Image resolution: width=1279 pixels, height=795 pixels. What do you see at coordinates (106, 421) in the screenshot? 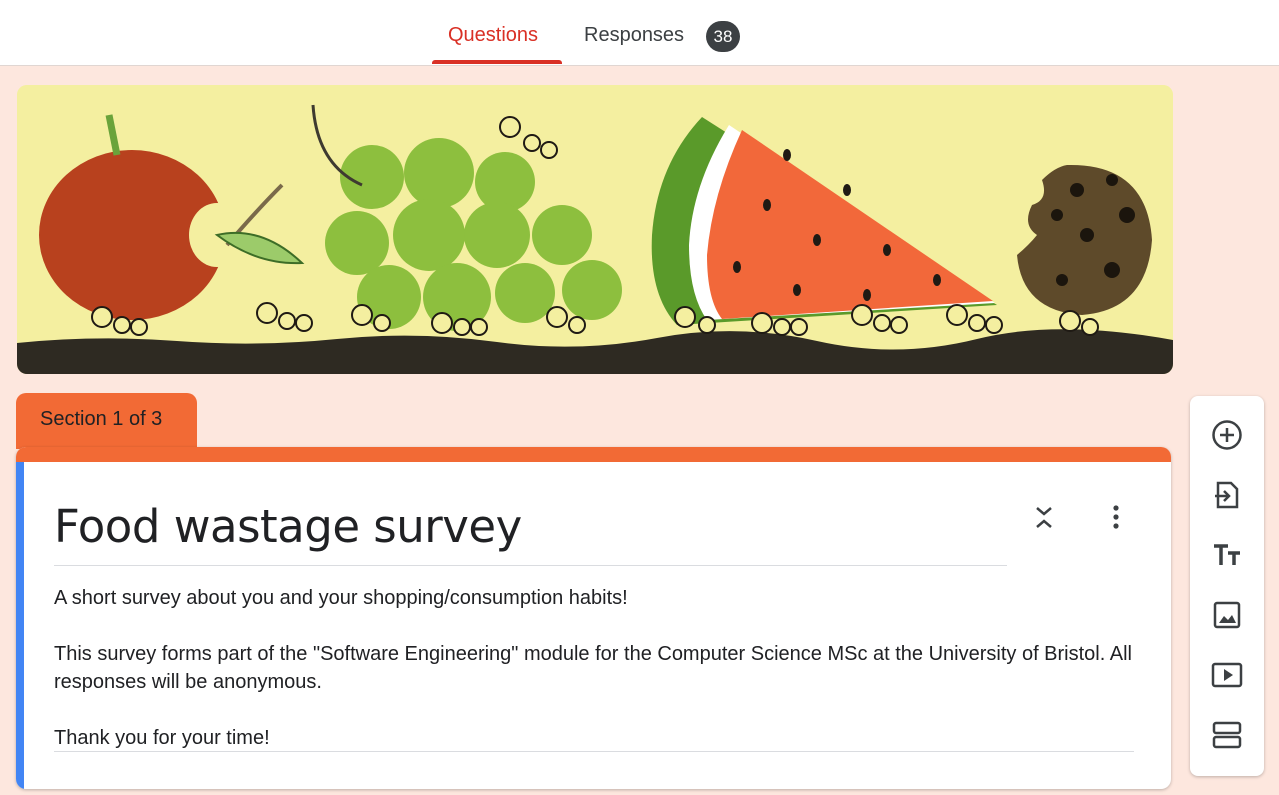
I see `section-label-tab: Section 1 of 3` at bounding box center [106, 421].